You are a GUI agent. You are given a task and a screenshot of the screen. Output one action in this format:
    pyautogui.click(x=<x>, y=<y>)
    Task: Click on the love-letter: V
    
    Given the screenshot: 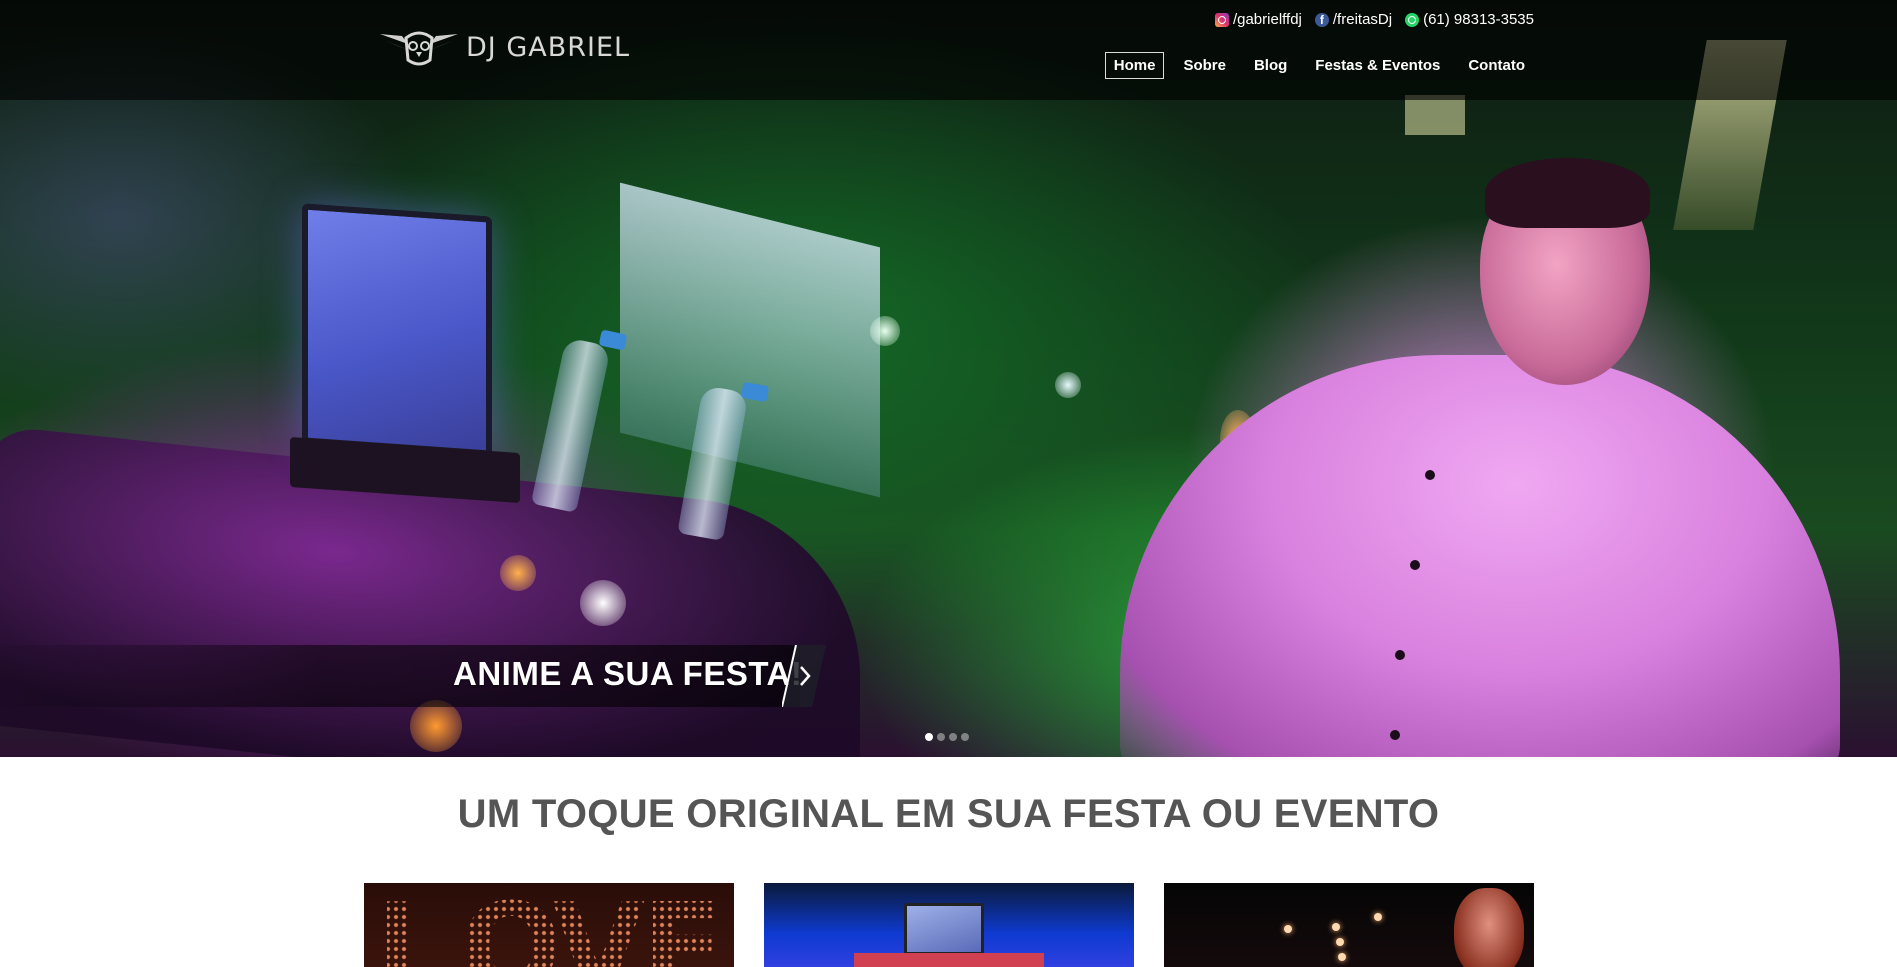 What is the action you would take?
    pyautogui.click(x=598, y=928)
    